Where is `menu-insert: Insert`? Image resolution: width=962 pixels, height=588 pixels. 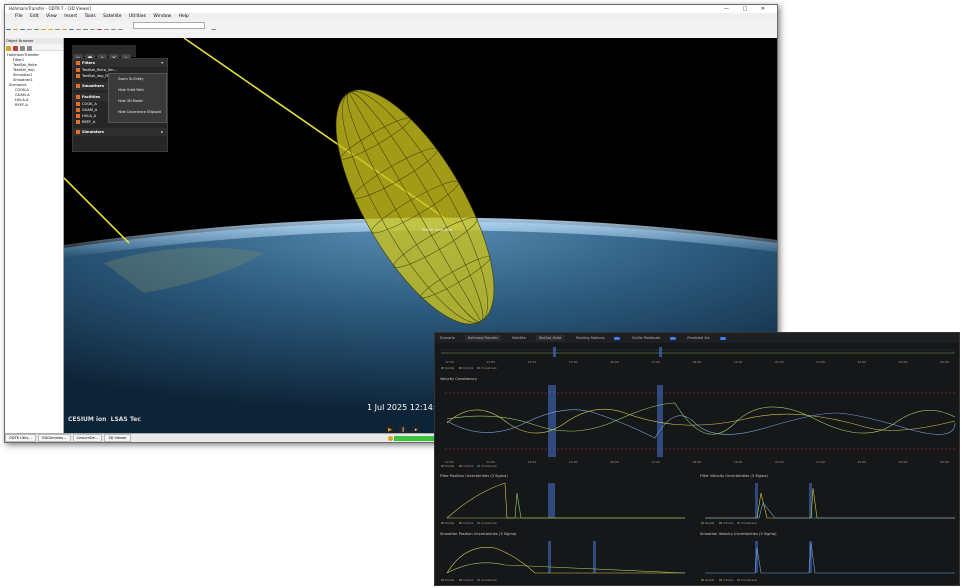
menu-insert: Insert is located at coordinates (70, 16).